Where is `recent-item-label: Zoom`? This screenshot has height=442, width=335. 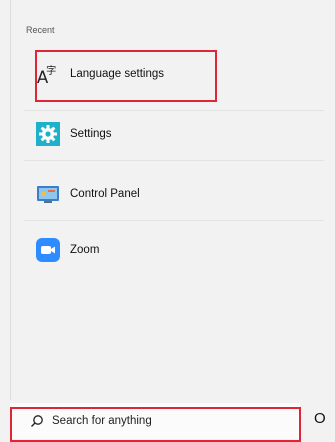
recent-item-label: Zoom is located at coordinates (85, 250).